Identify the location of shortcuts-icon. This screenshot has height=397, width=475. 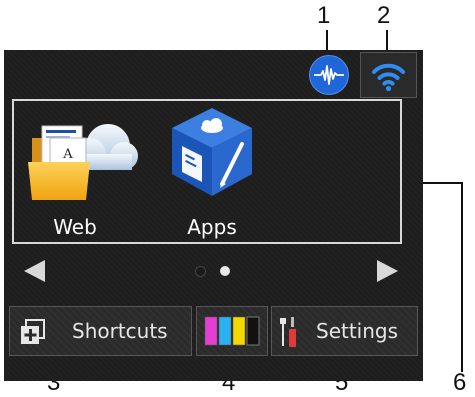
(33, 331).